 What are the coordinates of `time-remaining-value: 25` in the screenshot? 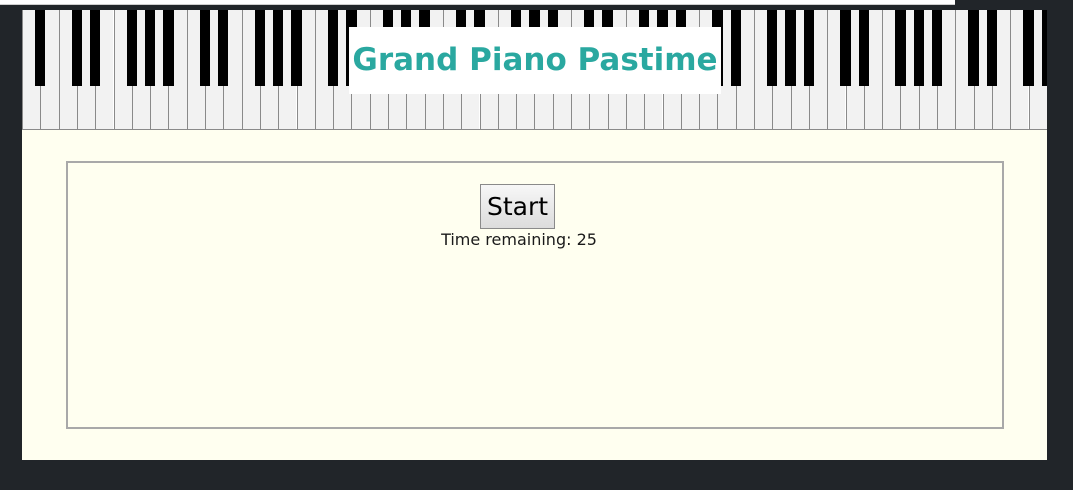 It's located at (586, 239).